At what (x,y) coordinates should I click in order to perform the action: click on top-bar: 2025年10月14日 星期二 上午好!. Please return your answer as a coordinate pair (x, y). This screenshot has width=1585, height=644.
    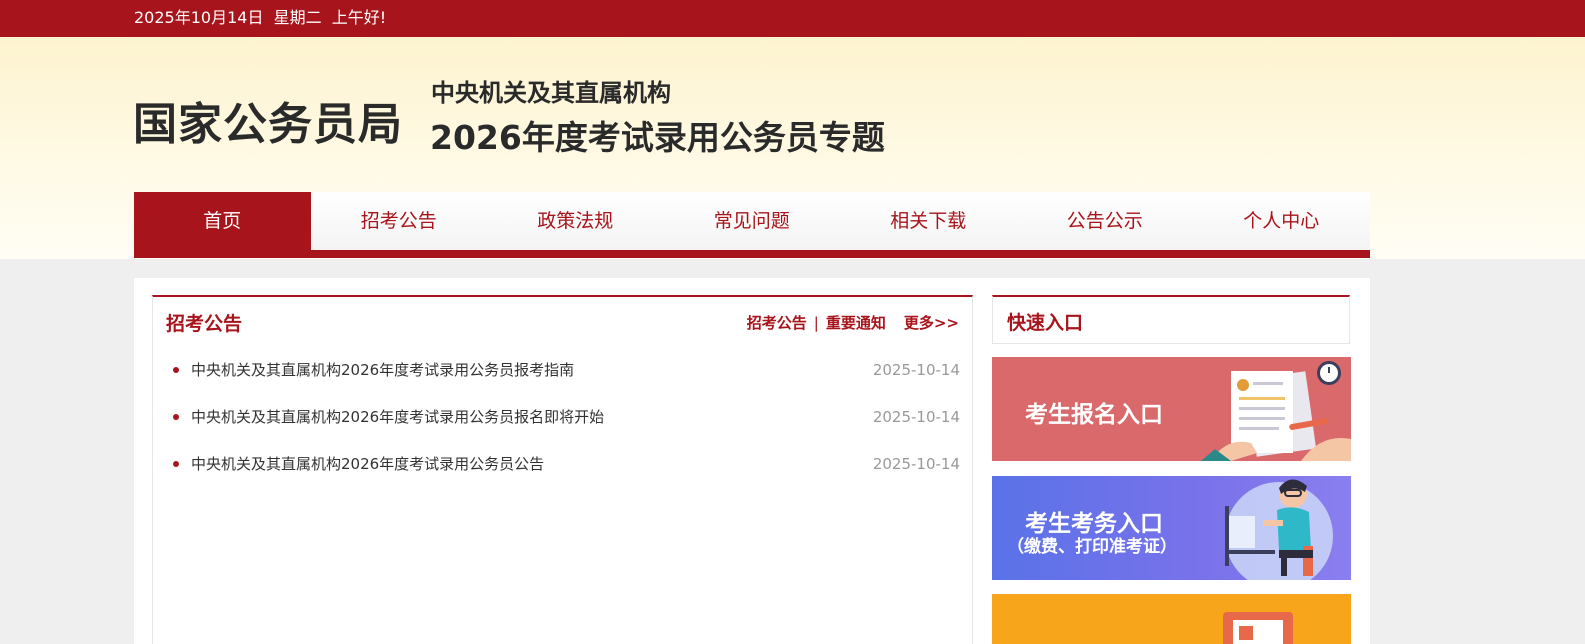
    Looking at the image, I should click on (792, 18).